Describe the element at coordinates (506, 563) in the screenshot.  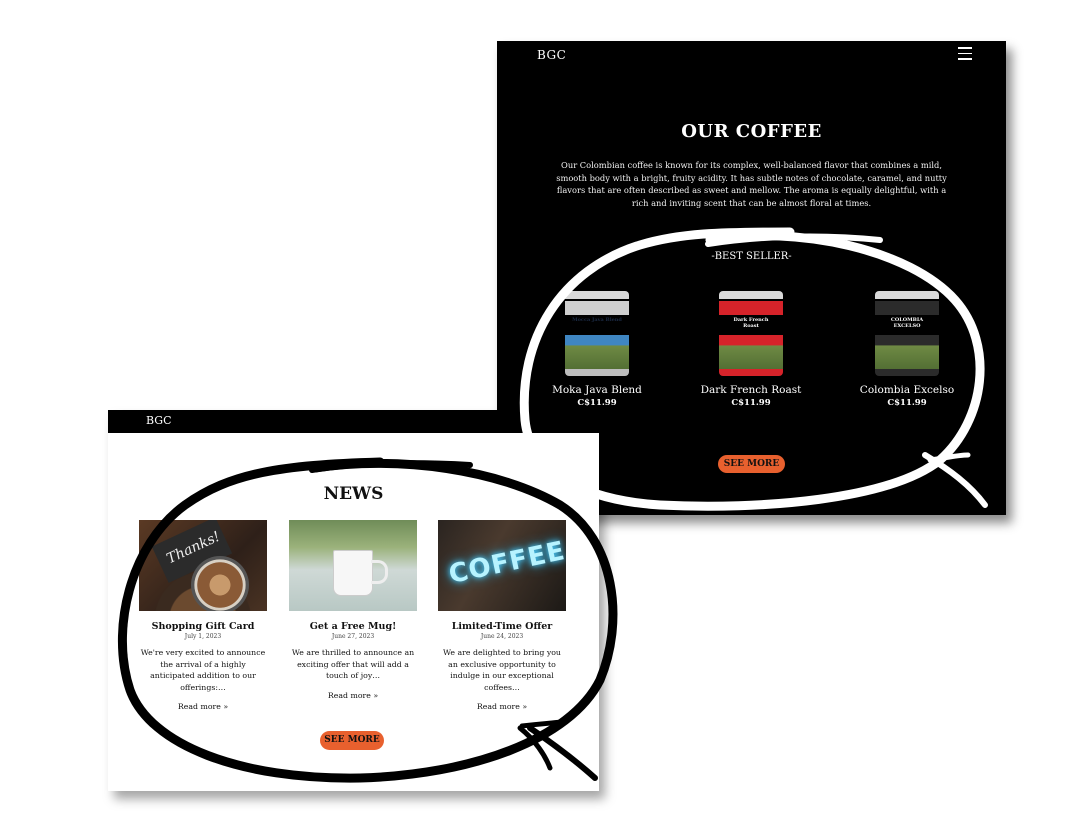
I see `neon-sign-text: COFFEE` at that location.